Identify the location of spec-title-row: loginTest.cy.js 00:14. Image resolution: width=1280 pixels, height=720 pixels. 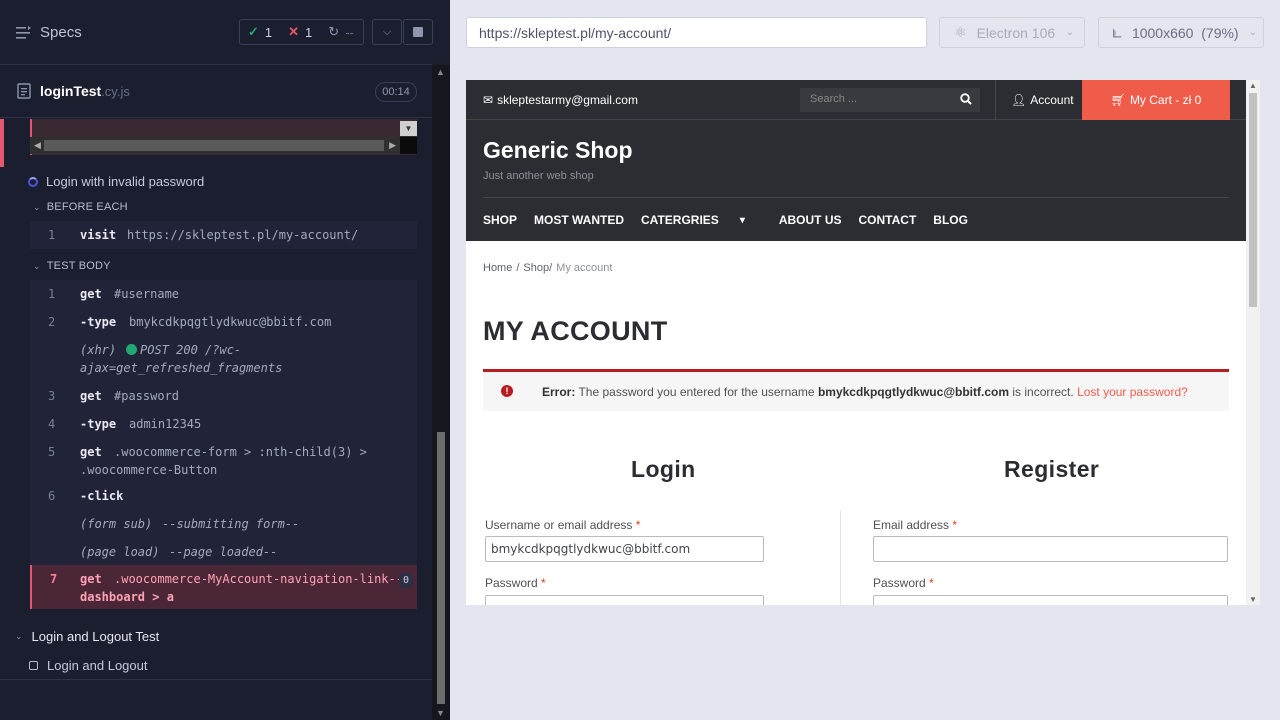
(216, 92).